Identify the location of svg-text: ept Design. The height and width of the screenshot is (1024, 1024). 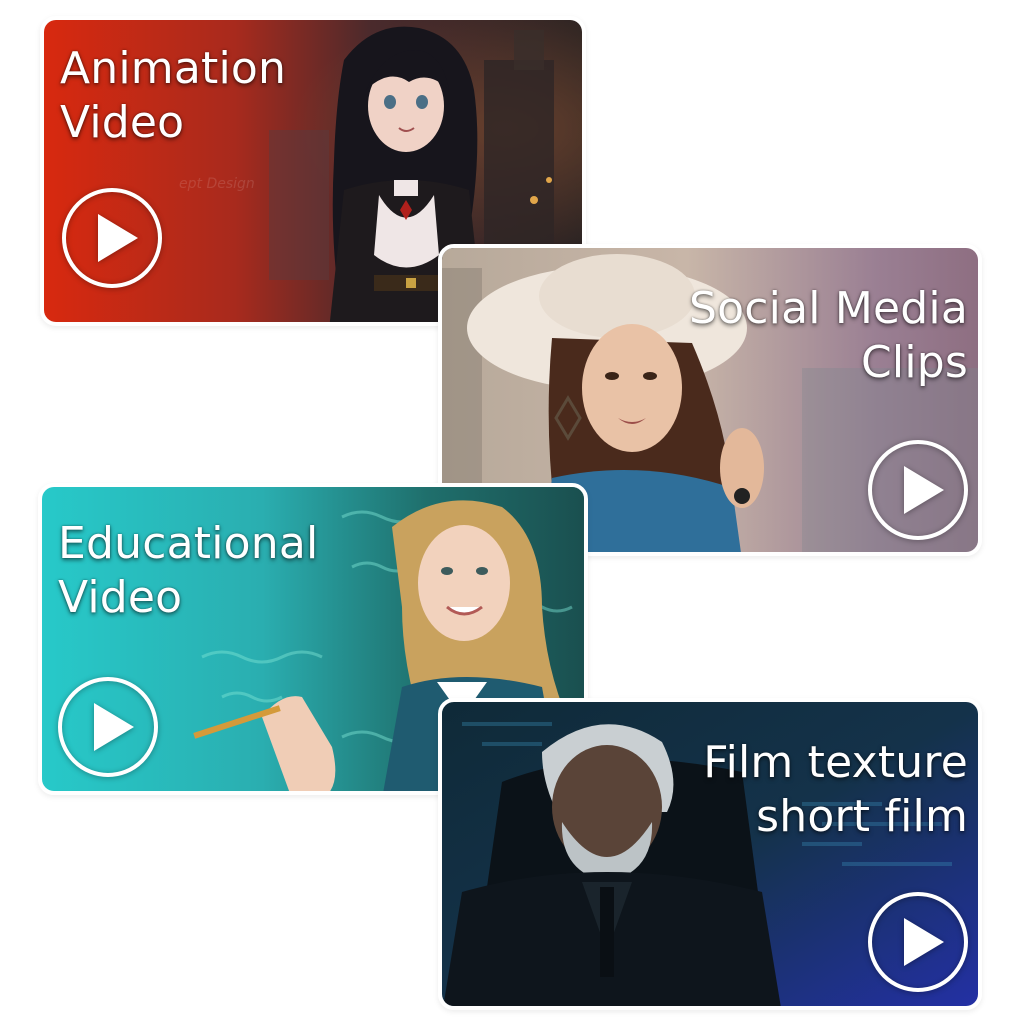
(217, 184).